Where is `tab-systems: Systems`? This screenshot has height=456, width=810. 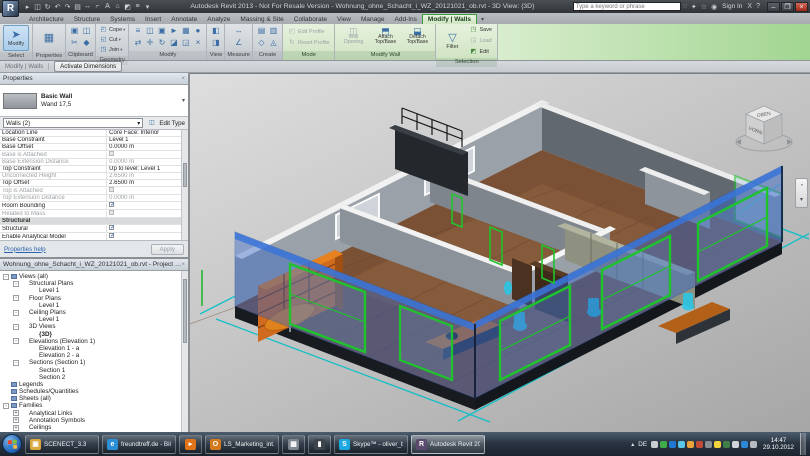 tab-systems: Systems is located at coordinates (122, 19).